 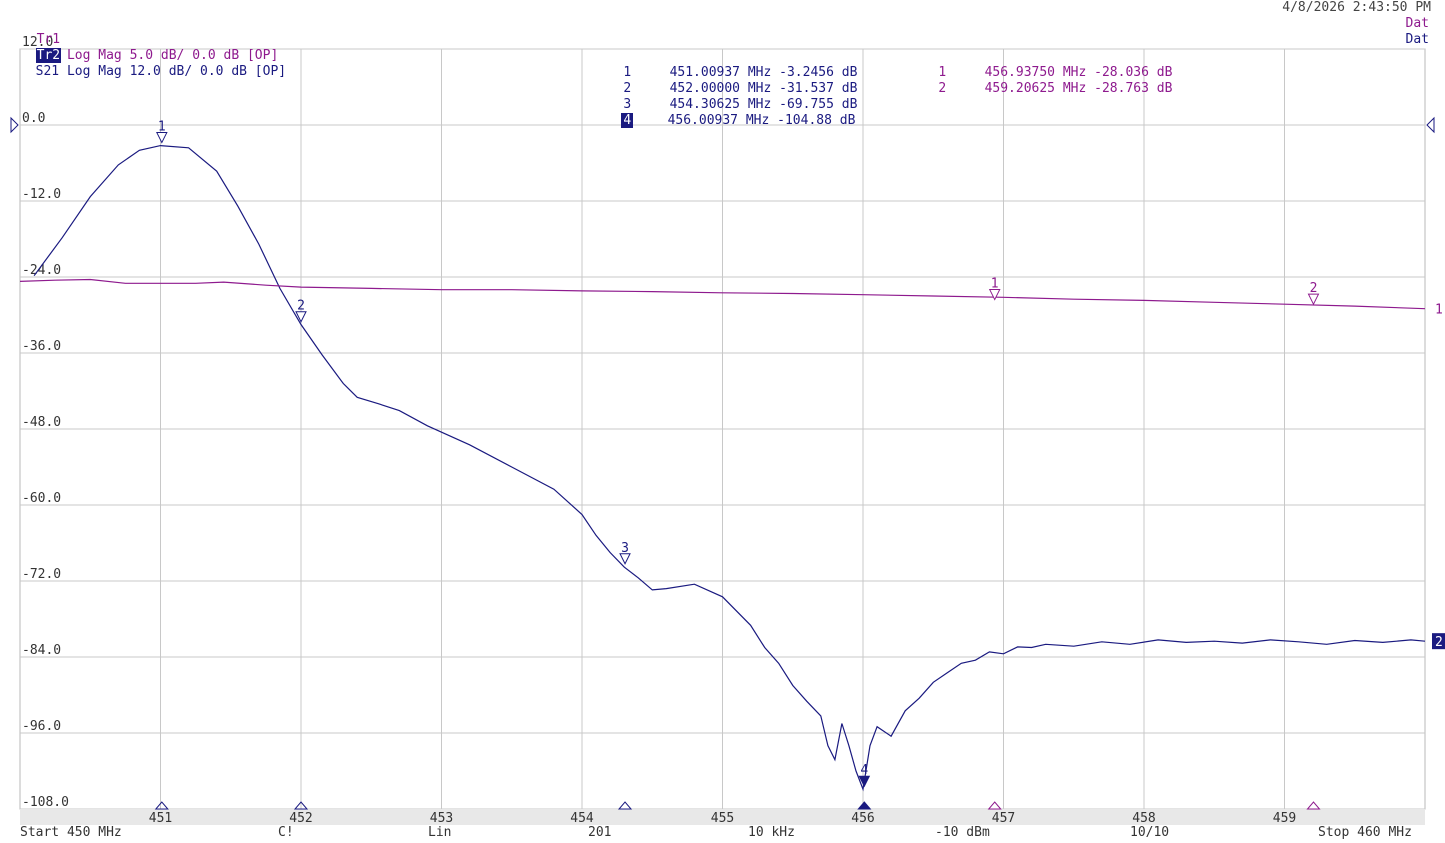 I want to click on marker-label-3: 3, so click(x=625, y=548).